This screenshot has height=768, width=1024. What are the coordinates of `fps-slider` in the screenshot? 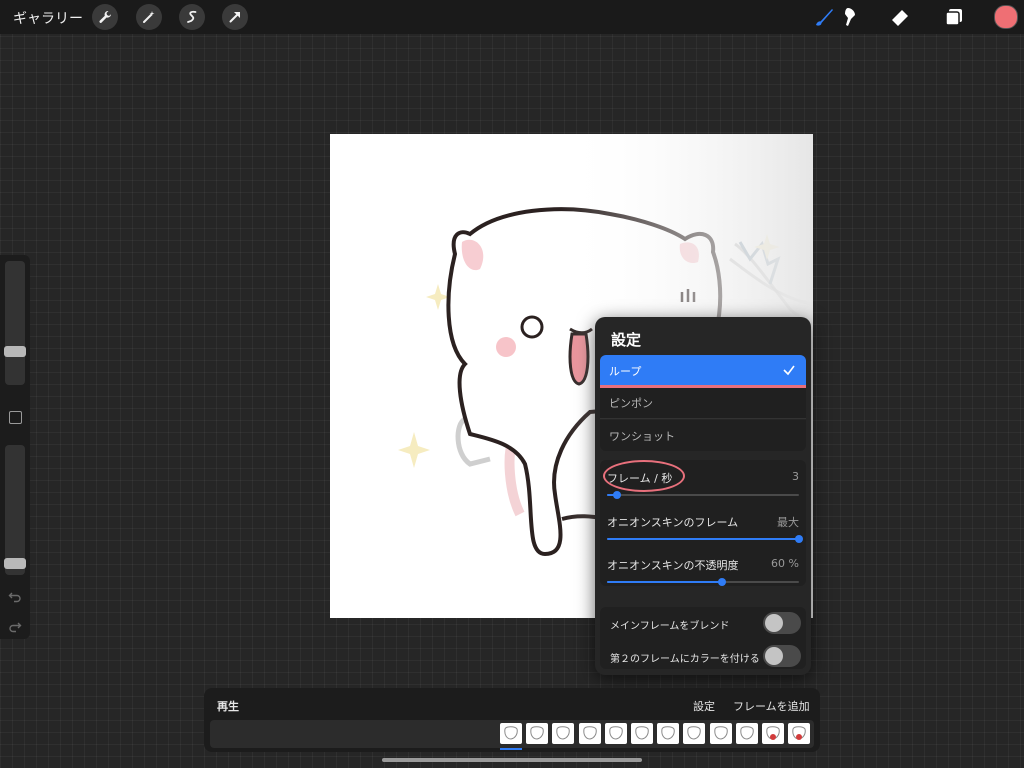 It's located at (703, 495).